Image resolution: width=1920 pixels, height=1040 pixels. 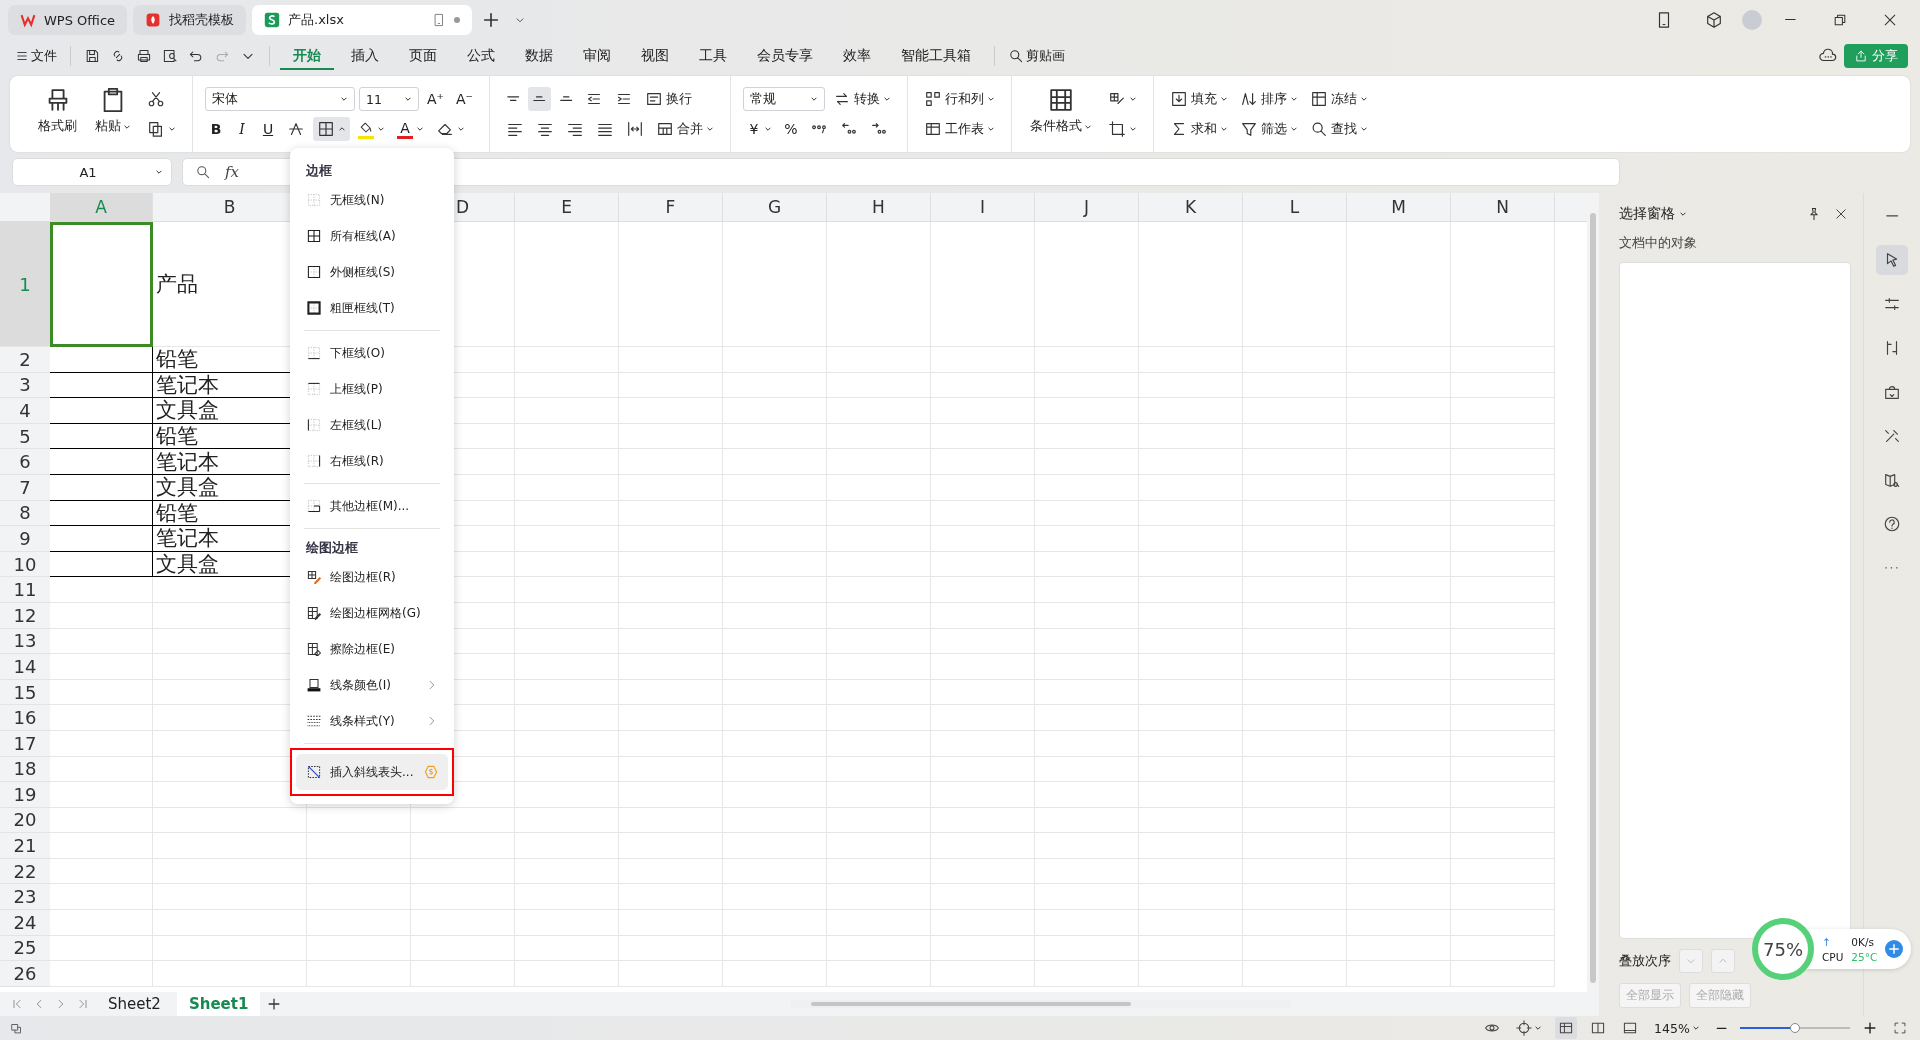 I want to click on row-header: 7, so click(x=25, y=487).